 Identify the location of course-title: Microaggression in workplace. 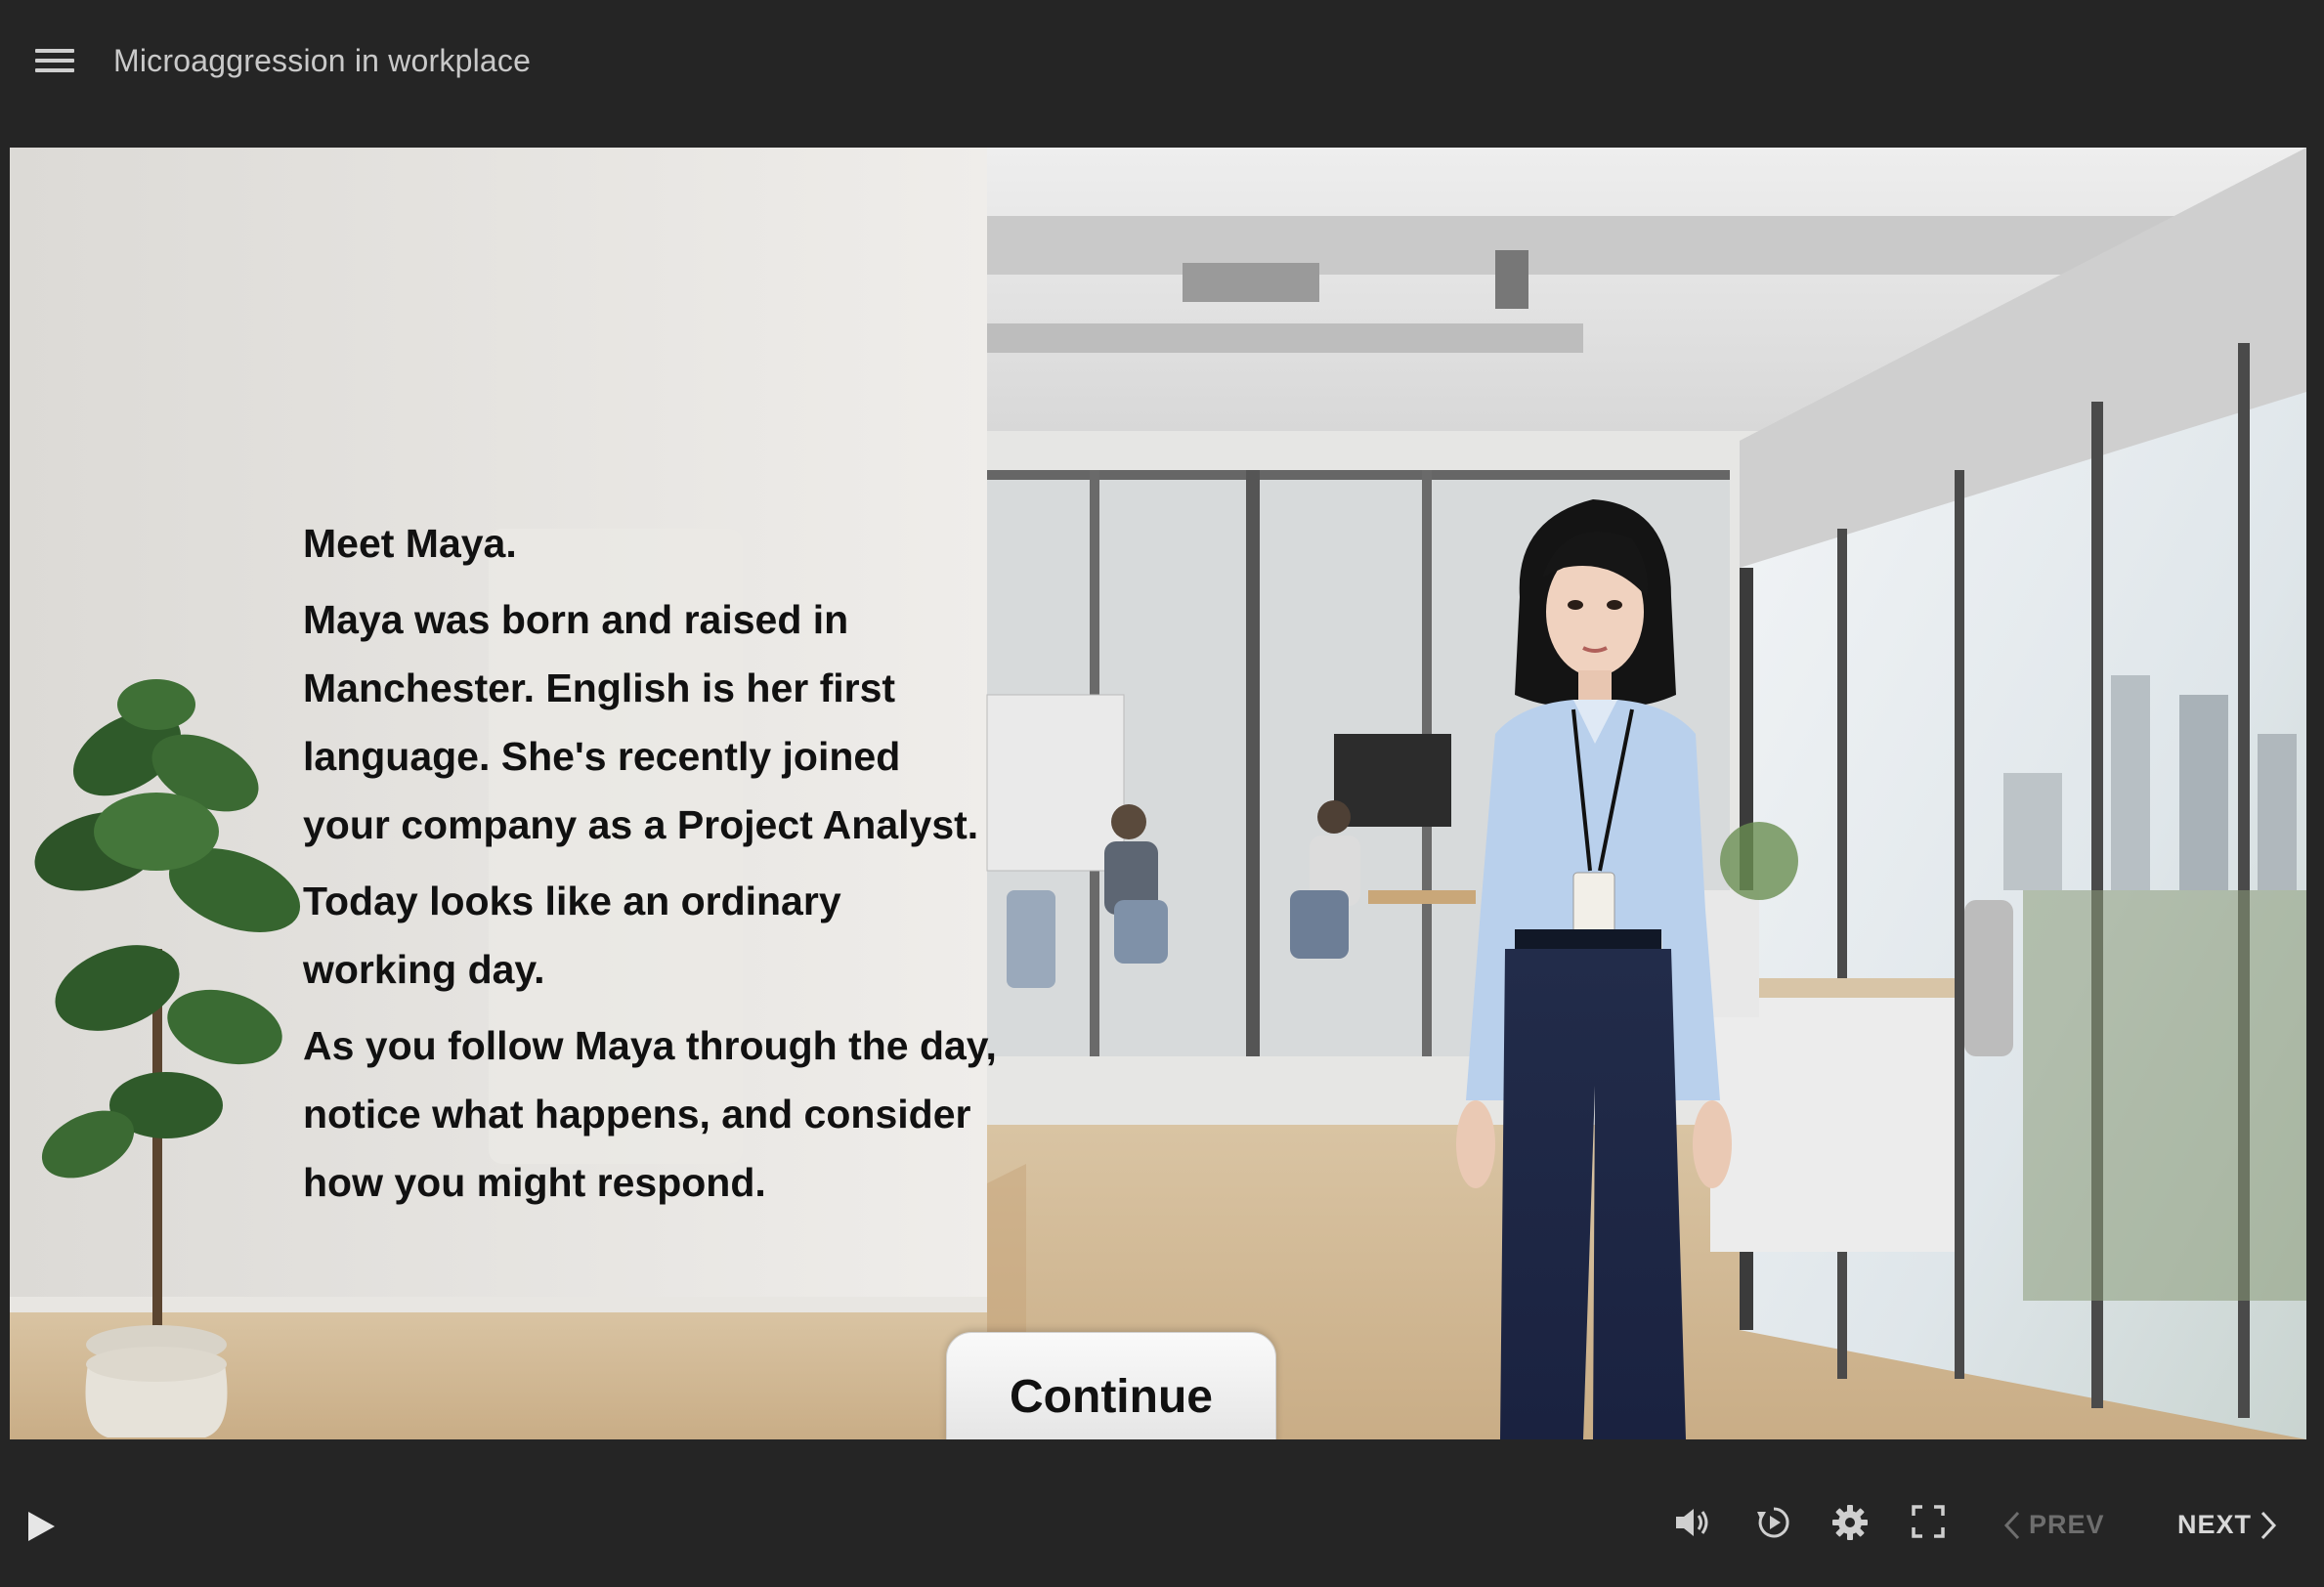
(322, 60).